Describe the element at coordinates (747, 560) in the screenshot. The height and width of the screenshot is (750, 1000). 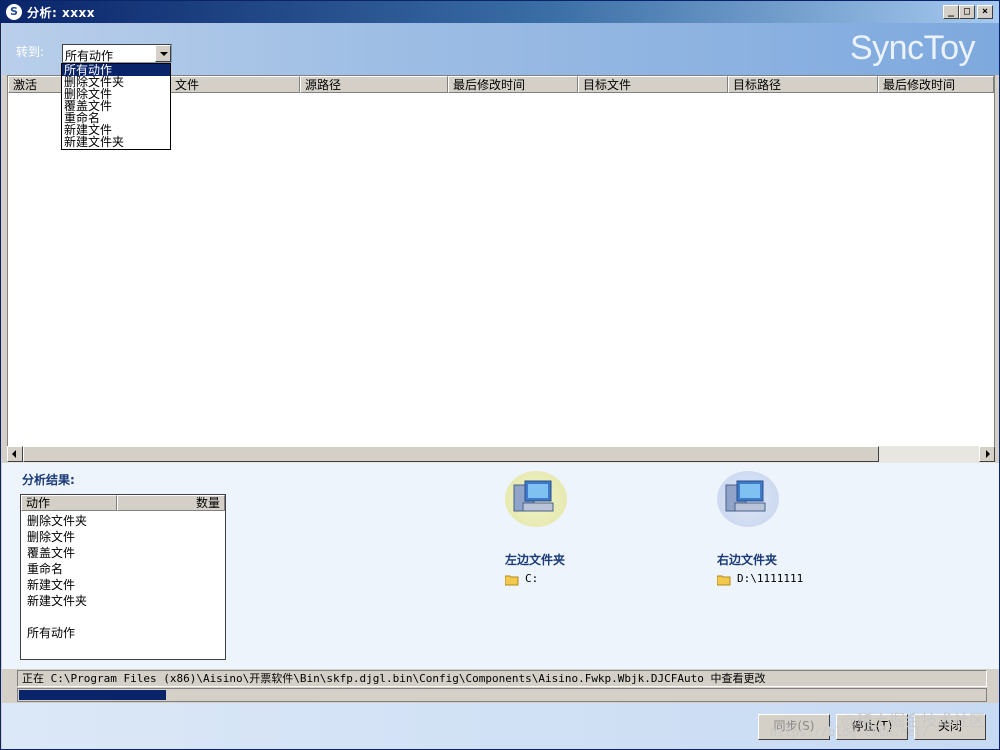
I see `right-folder-title: 右边文件夹` at that location.